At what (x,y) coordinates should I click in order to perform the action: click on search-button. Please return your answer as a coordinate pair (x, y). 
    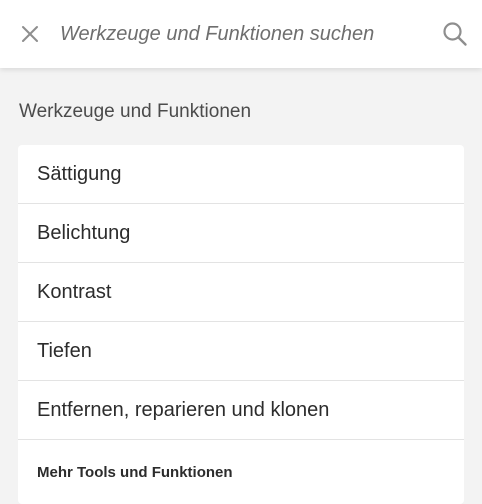
    Looking at the image, I should click on (455, 34).